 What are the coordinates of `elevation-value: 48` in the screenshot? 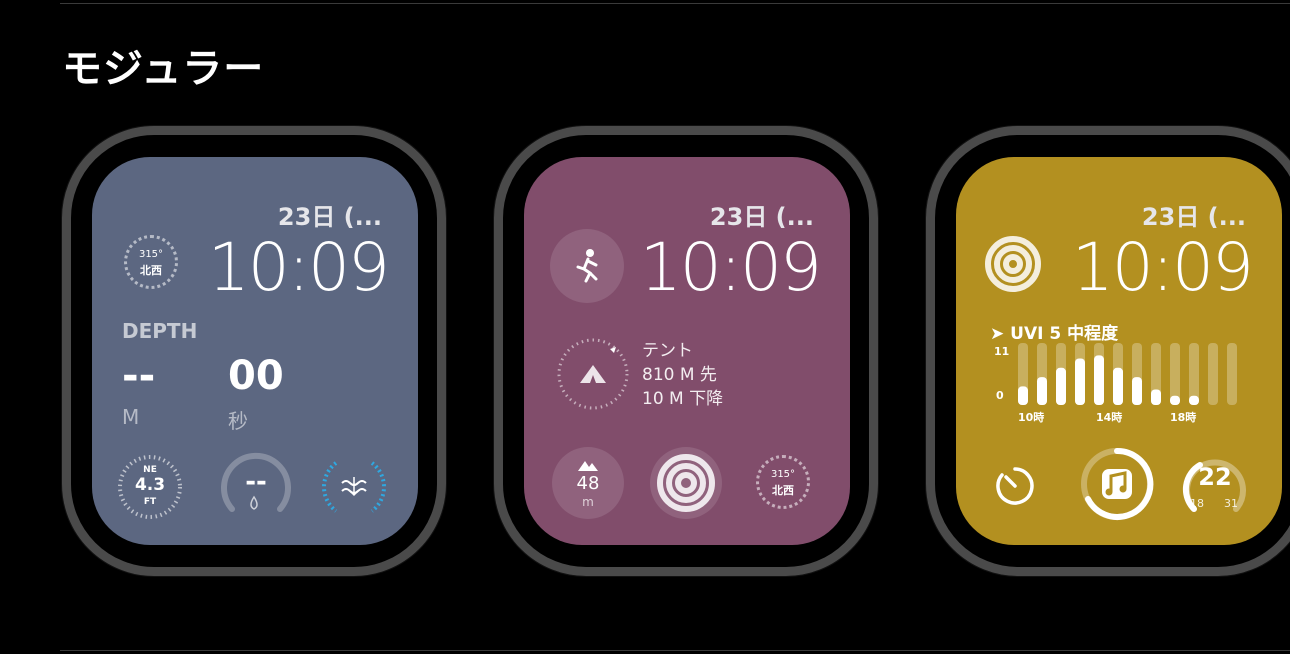 It's located at (588, 483).